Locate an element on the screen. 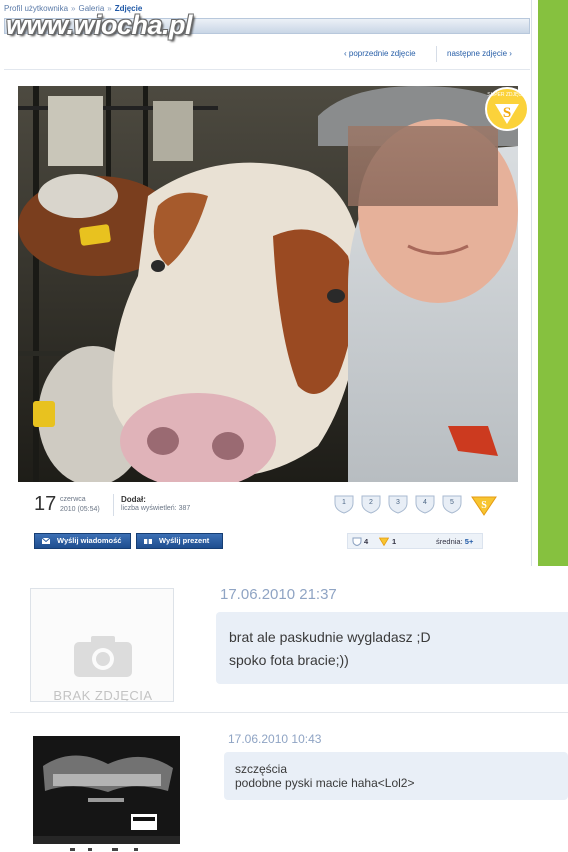 The image size is (568, 852). rate-super-button: S is located at coordinates (484, 505).